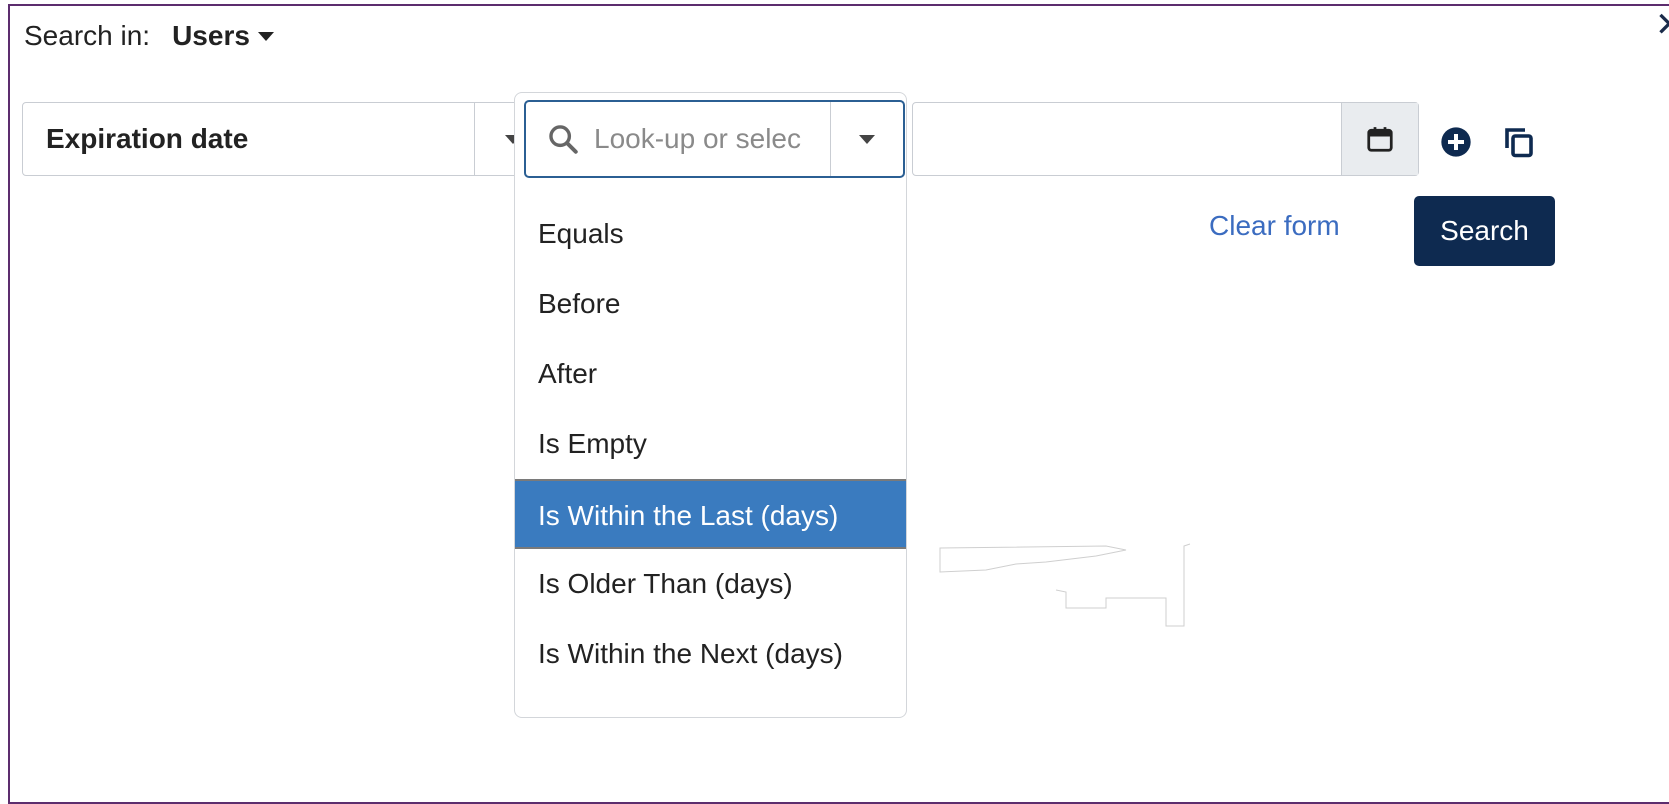 This screenshot has height=804, width=1669. What do you see at coordinates (710, 374) in the screenshot?
I see `operator-option: After` at bounding box center [710, 374].